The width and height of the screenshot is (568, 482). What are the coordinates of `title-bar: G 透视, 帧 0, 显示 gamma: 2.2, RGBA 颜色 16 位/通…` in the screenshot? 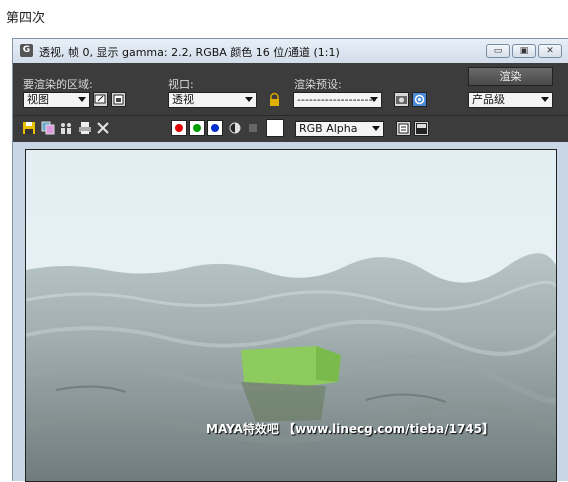 It's located at (290, 51).